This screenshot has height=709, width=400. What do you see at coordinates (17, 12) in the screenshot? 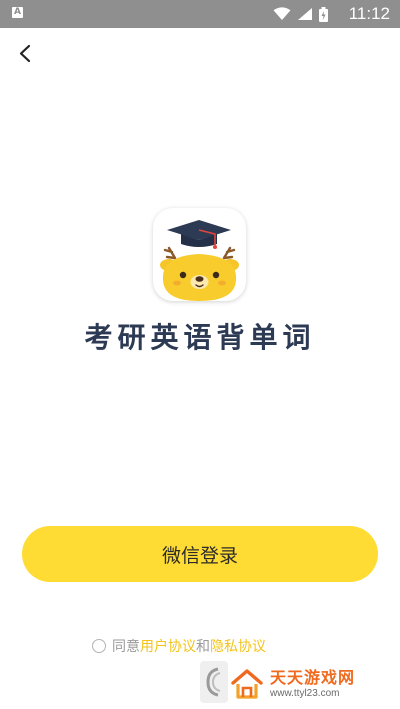
I see `notification-icon: A` at bounding box center [17, 12].